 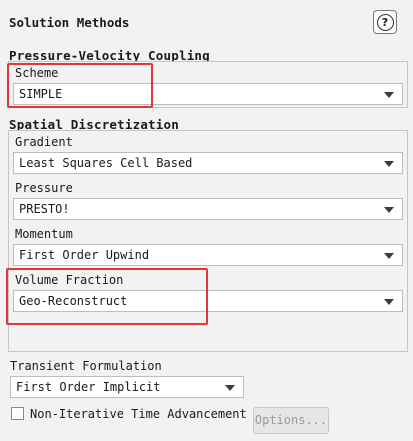 What do you see at coordinates (106, 163) in the screenshot?
I see `gradient-value: Least Squares Cell Based` at bounding box center [106, 163].